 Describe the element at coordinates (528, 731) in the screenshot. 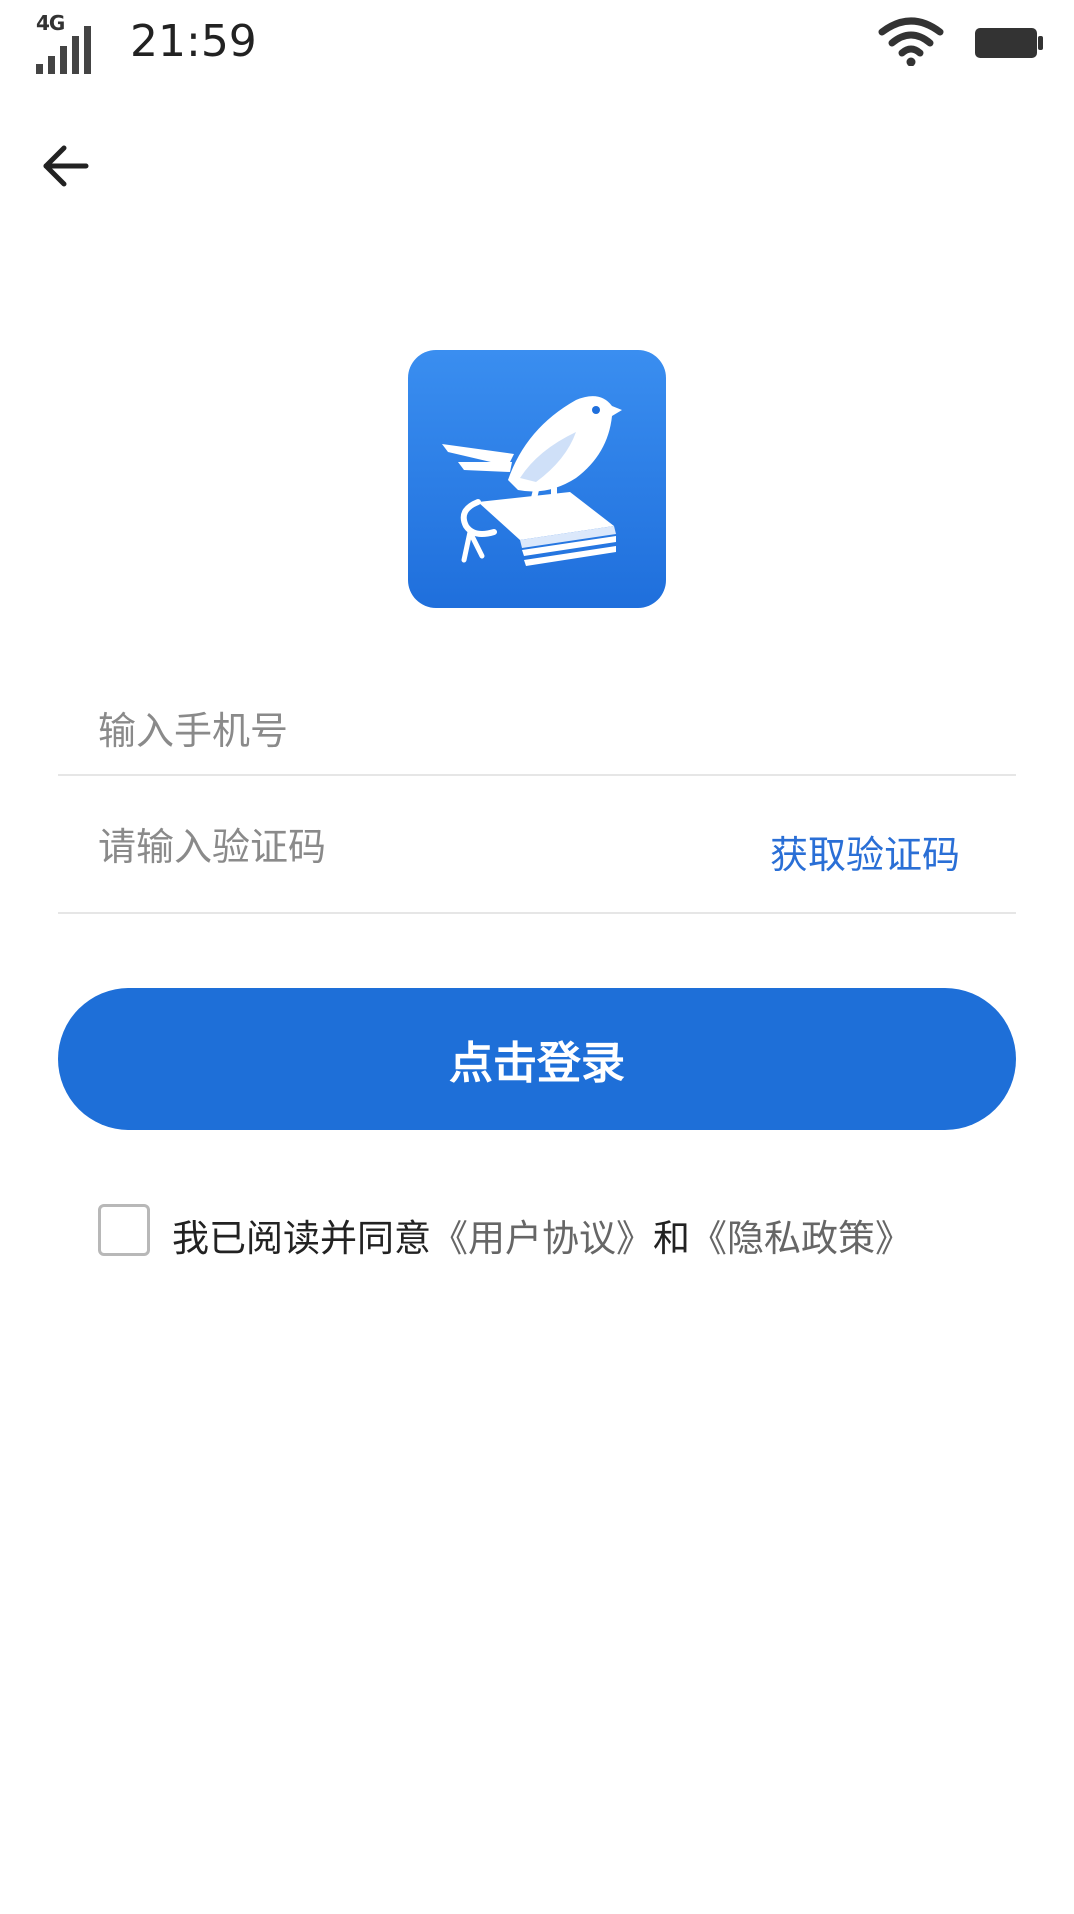

I see `phone-input` at that location.